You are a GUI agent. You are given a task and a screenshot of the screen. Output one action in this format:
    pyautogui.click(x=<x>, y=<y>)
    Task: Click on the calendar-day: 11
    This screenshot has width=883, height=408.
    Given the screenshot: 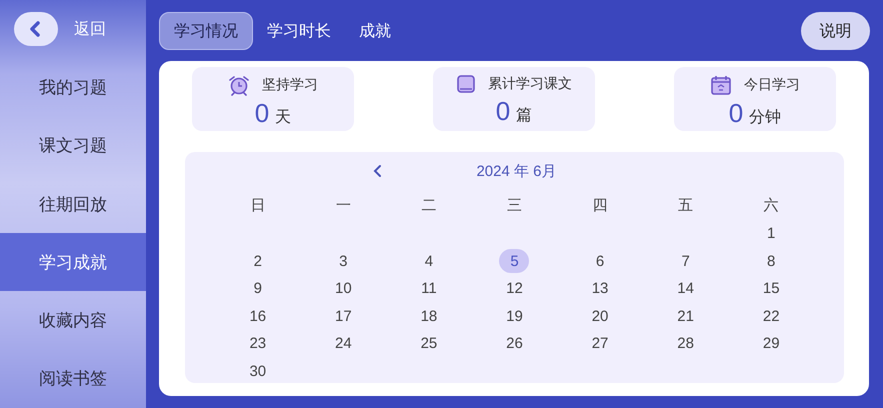 What is the action you would take?
    pyautogui.click(x=429, y=288)
    